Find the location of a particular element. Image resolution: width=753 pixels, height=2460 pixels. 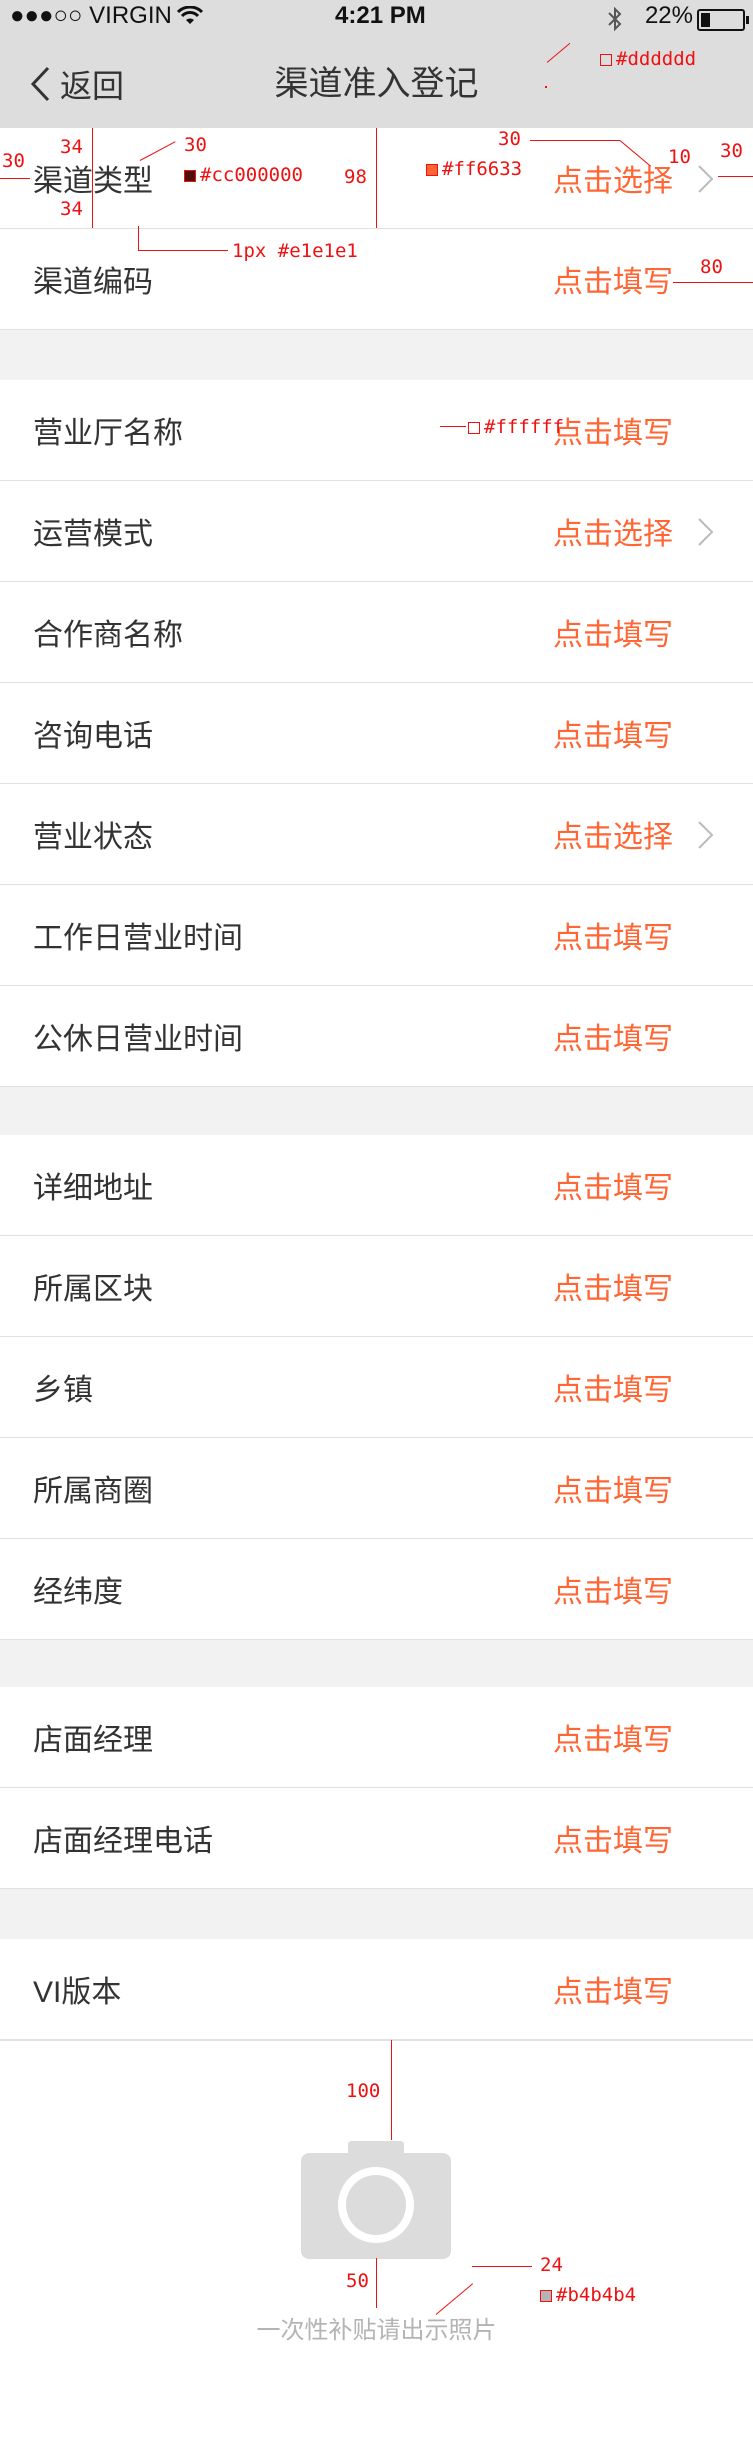

row-vi-version: VI版本 点击填写 is located at coordinates (376, 1989).